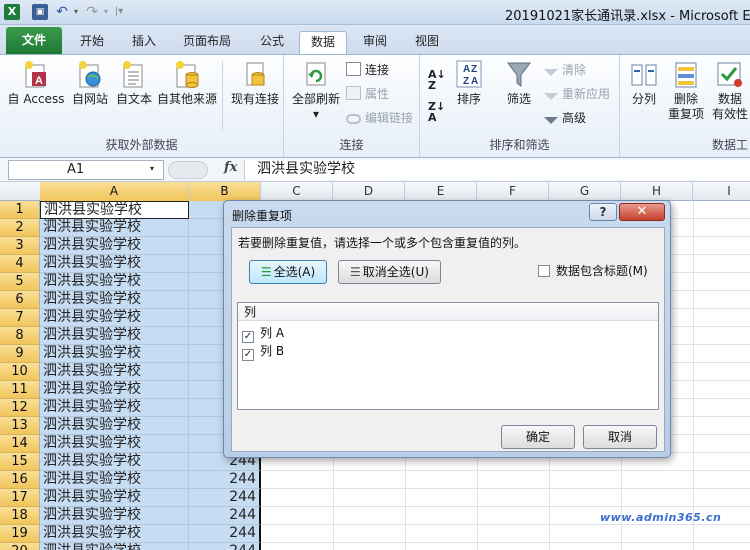 This screenshot has height=550, width=750. I want to click on tab-home: 开始, so click(92, 42).